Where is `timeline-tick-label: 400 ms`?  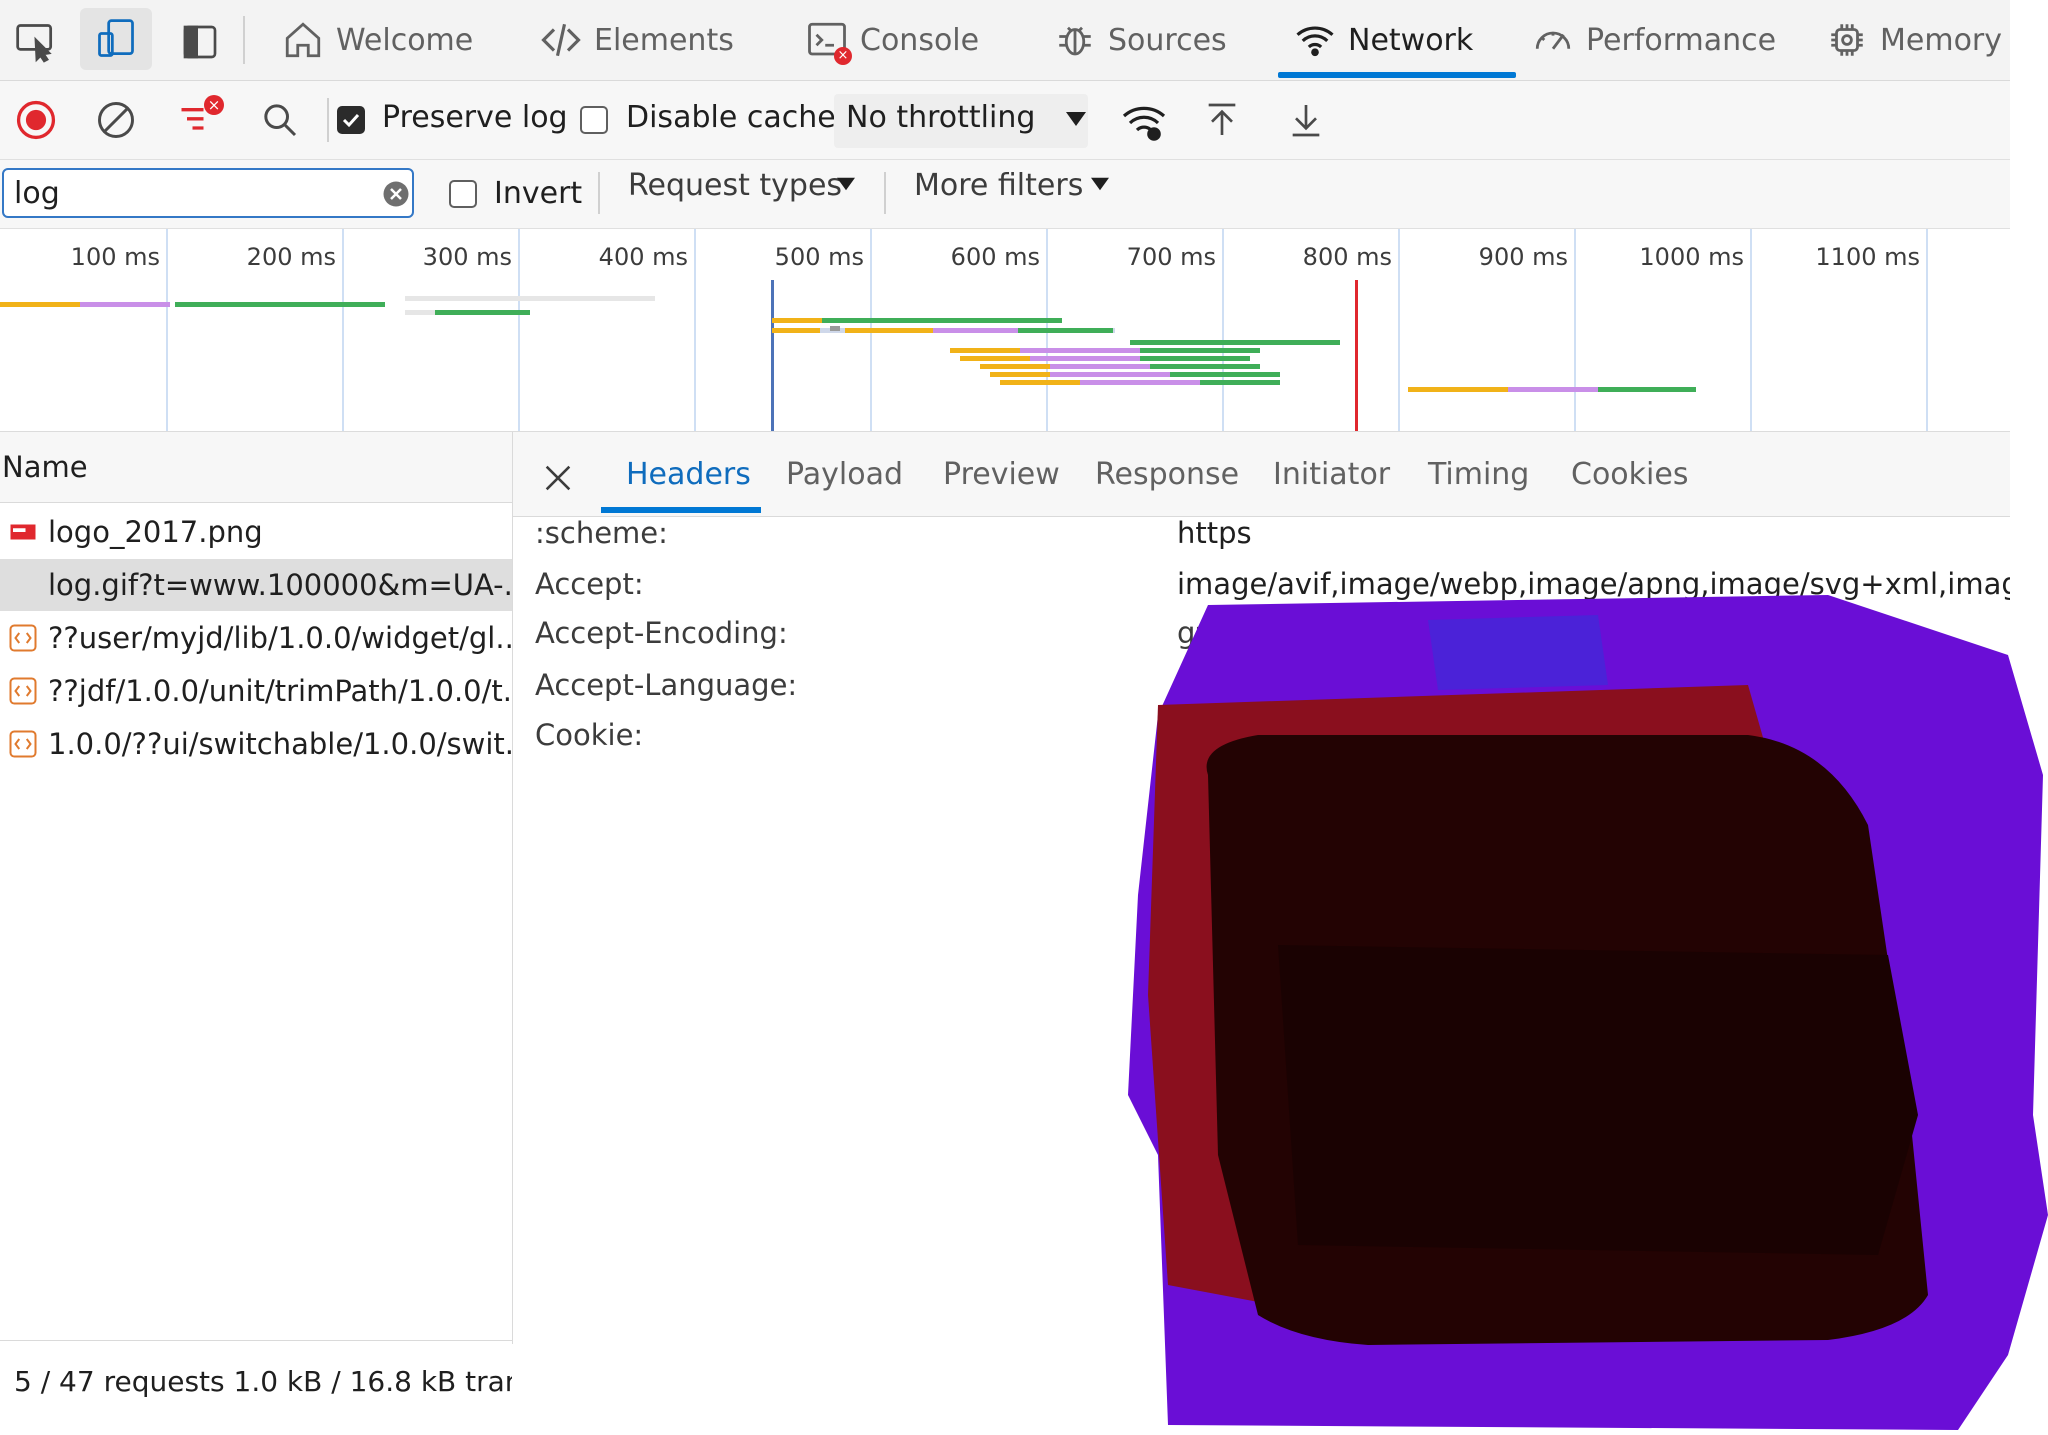 timeline-tick-label: 400 ms is located at coordinates (643, 257).